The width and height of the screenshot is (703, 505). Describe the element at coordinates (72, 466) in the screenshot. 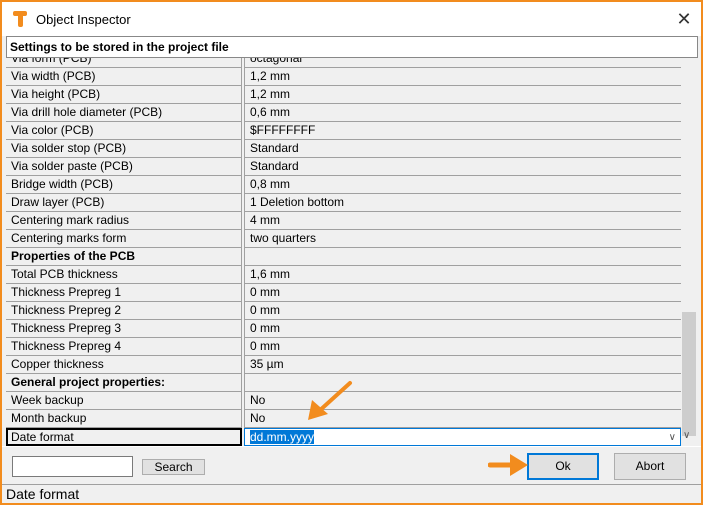

I see `search-input` at that location.